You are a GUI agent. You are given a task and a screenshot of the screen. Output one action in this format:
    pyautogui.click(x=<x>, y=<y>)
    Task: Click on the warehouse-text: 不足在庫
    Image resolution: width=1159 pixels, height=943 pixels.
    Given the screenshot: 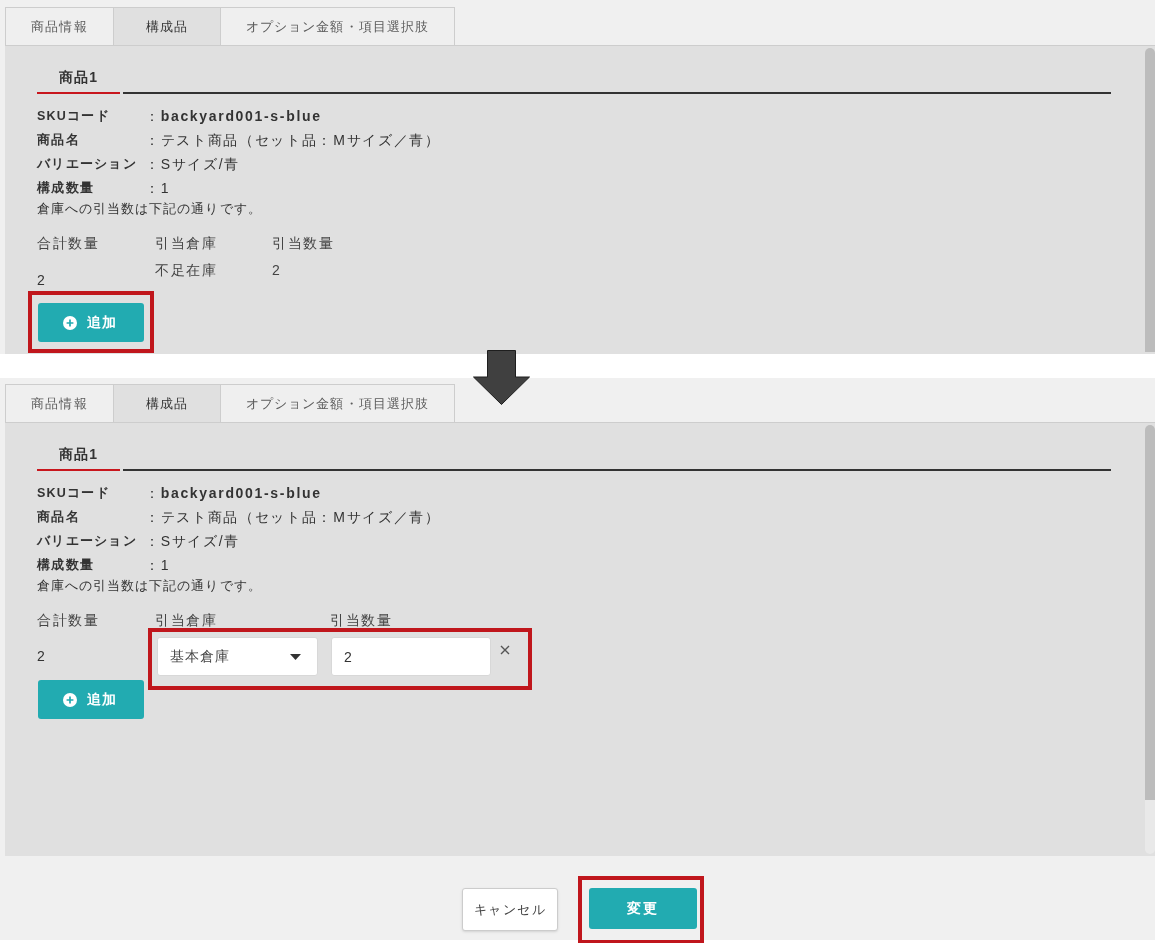 What is the action you would take?
    pyautogui.click(x=187, y=270)
    